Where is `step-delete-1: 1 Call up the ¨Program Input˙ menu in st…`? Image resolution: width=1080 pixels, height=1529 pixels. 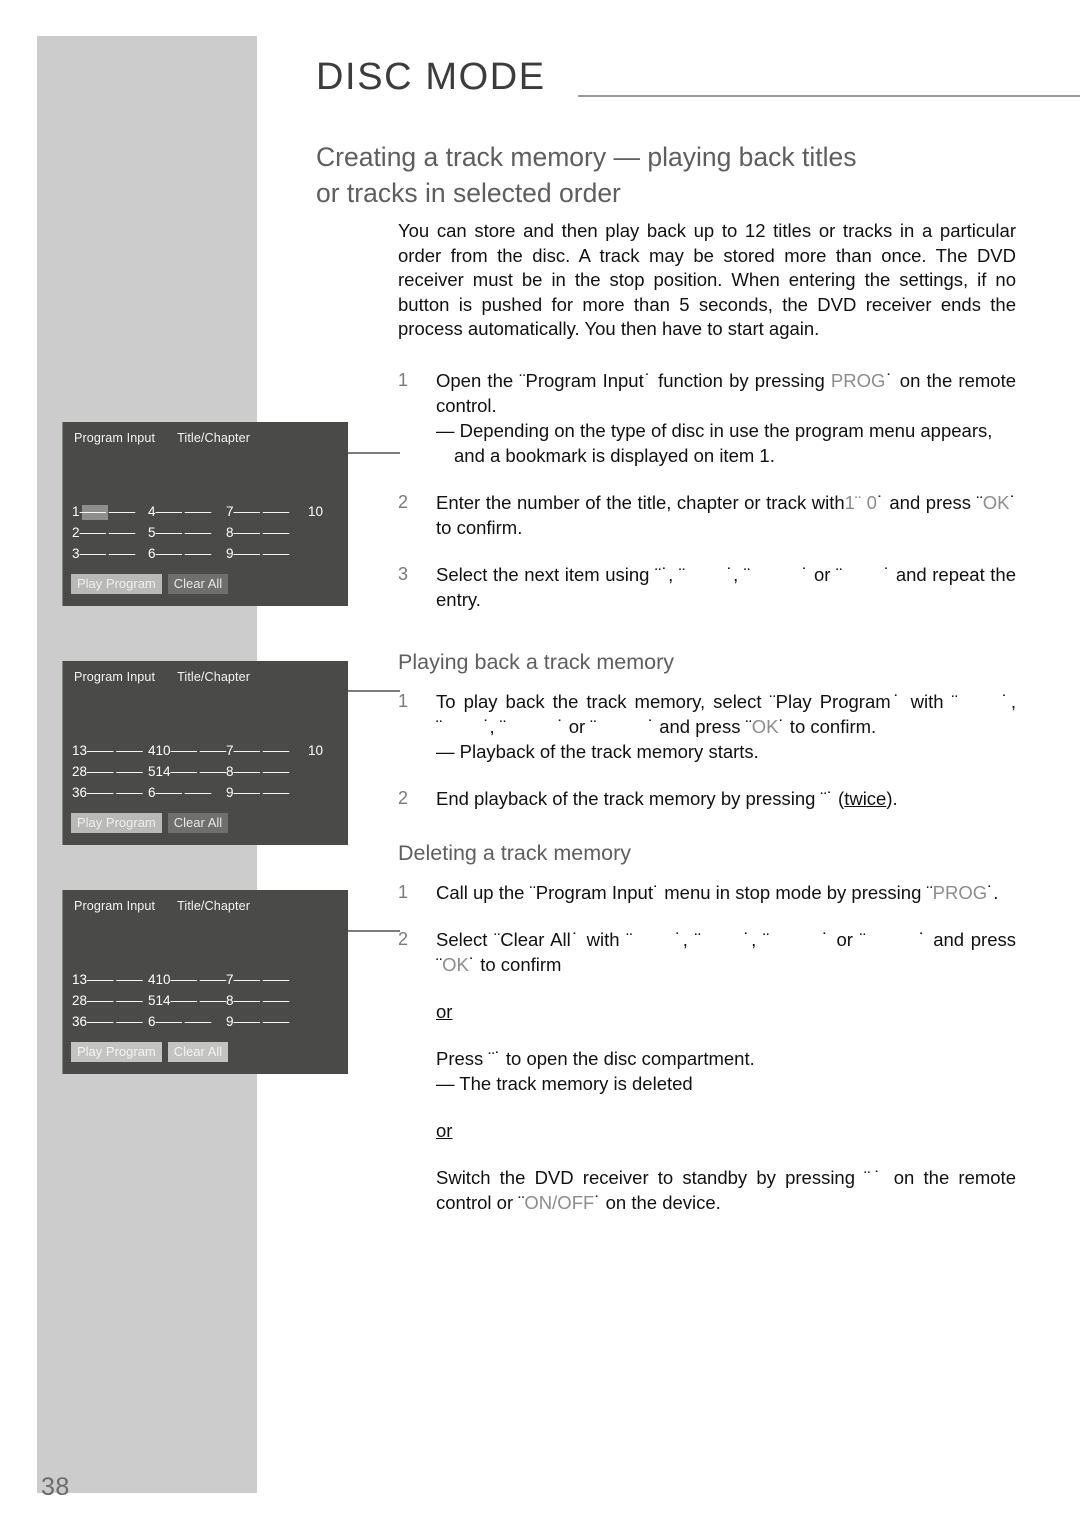 step-delete-1: 1 Call up the ¨Program Input˙ menu in st… is located at coordinates (707, 892).